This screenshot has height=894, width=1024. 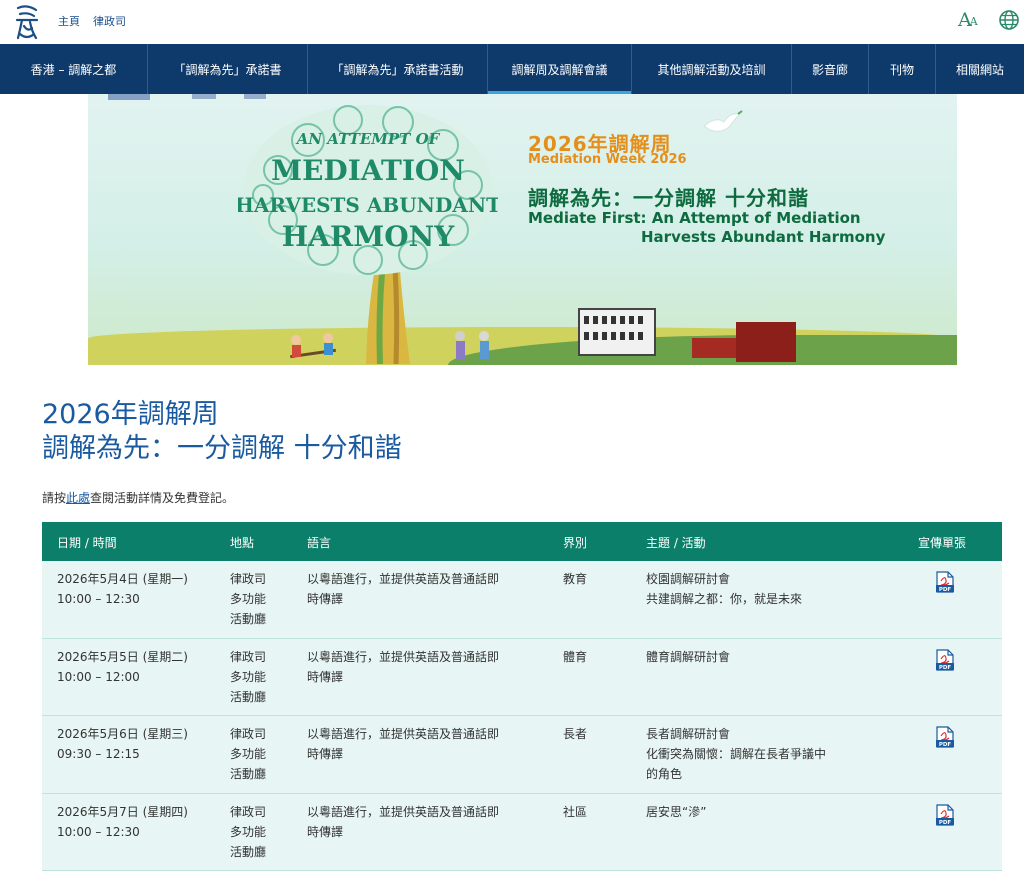 I want to click on cell-topic-line: 的角色, so click(x=664, y=774).